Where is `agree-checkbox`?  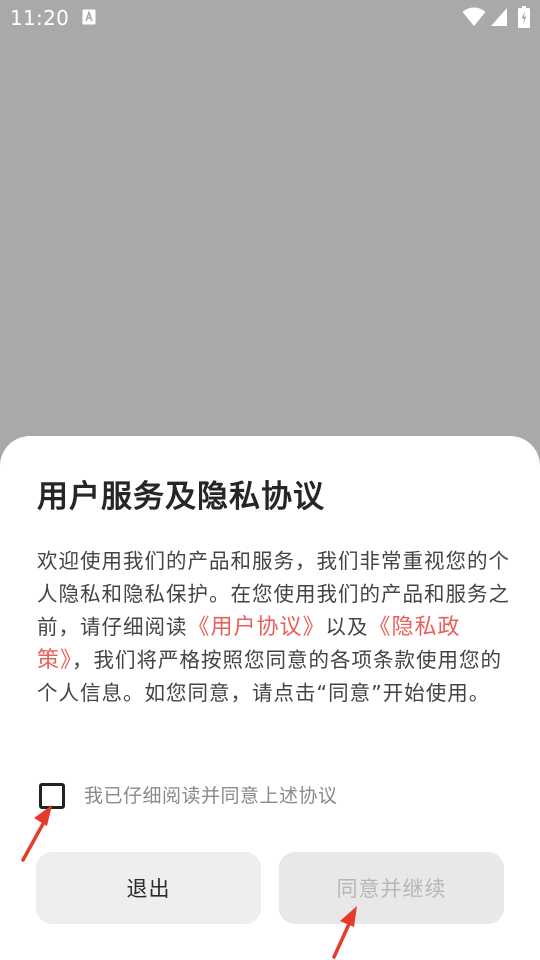
agree-checkbox is located at coordinates (52, 796).